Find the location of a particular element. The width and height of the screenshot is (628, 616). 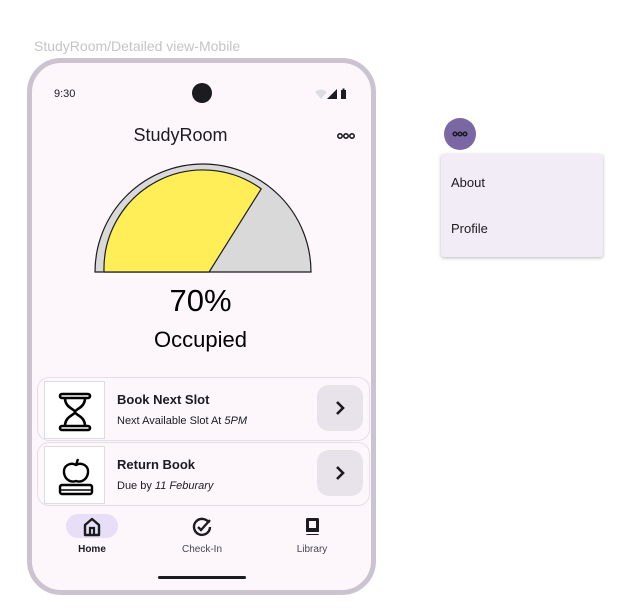

signal-icon is located at coordinates (332, 94).